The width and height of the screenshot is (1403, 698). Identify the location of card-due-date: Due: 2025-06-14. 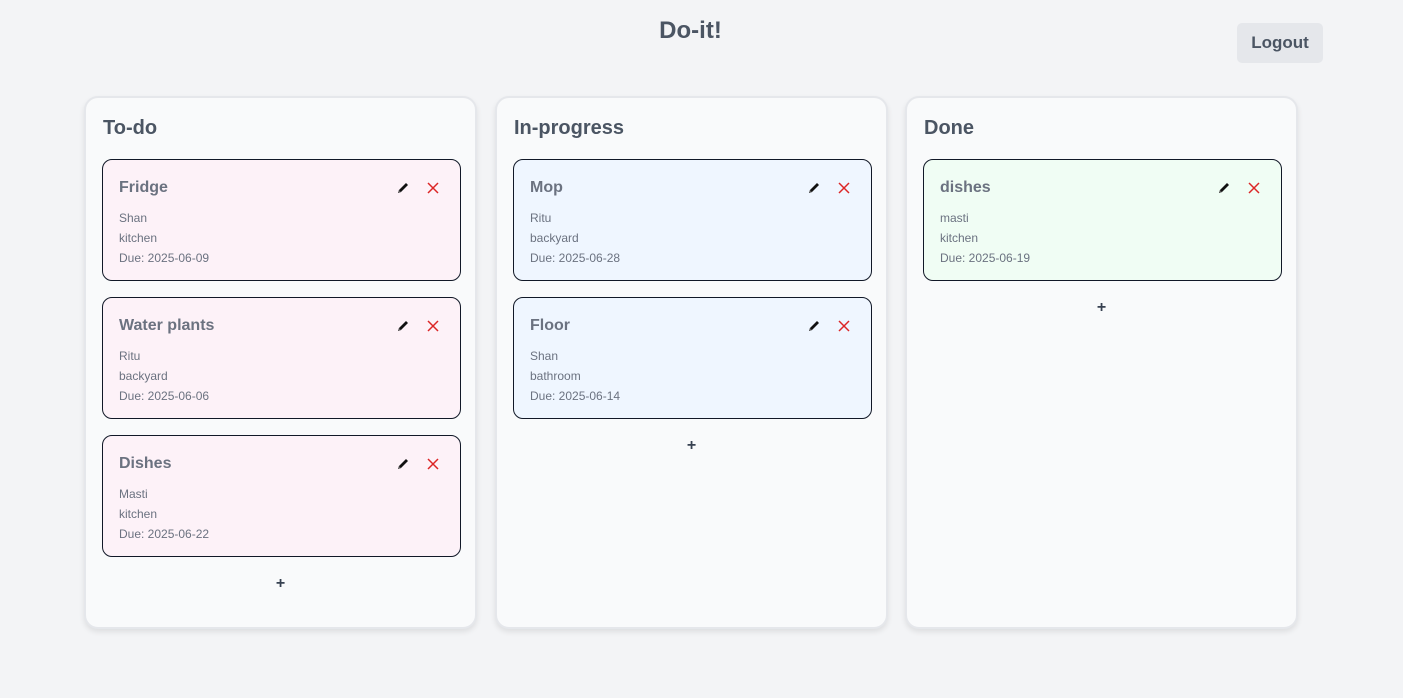
(575, 396).